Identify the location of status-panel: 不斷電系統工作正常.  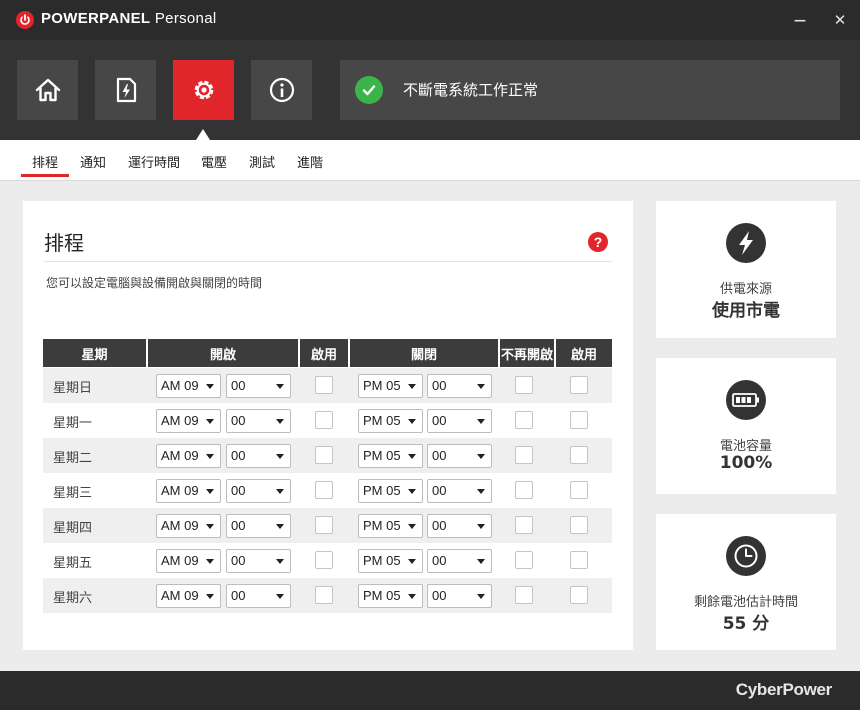
(590, 90).